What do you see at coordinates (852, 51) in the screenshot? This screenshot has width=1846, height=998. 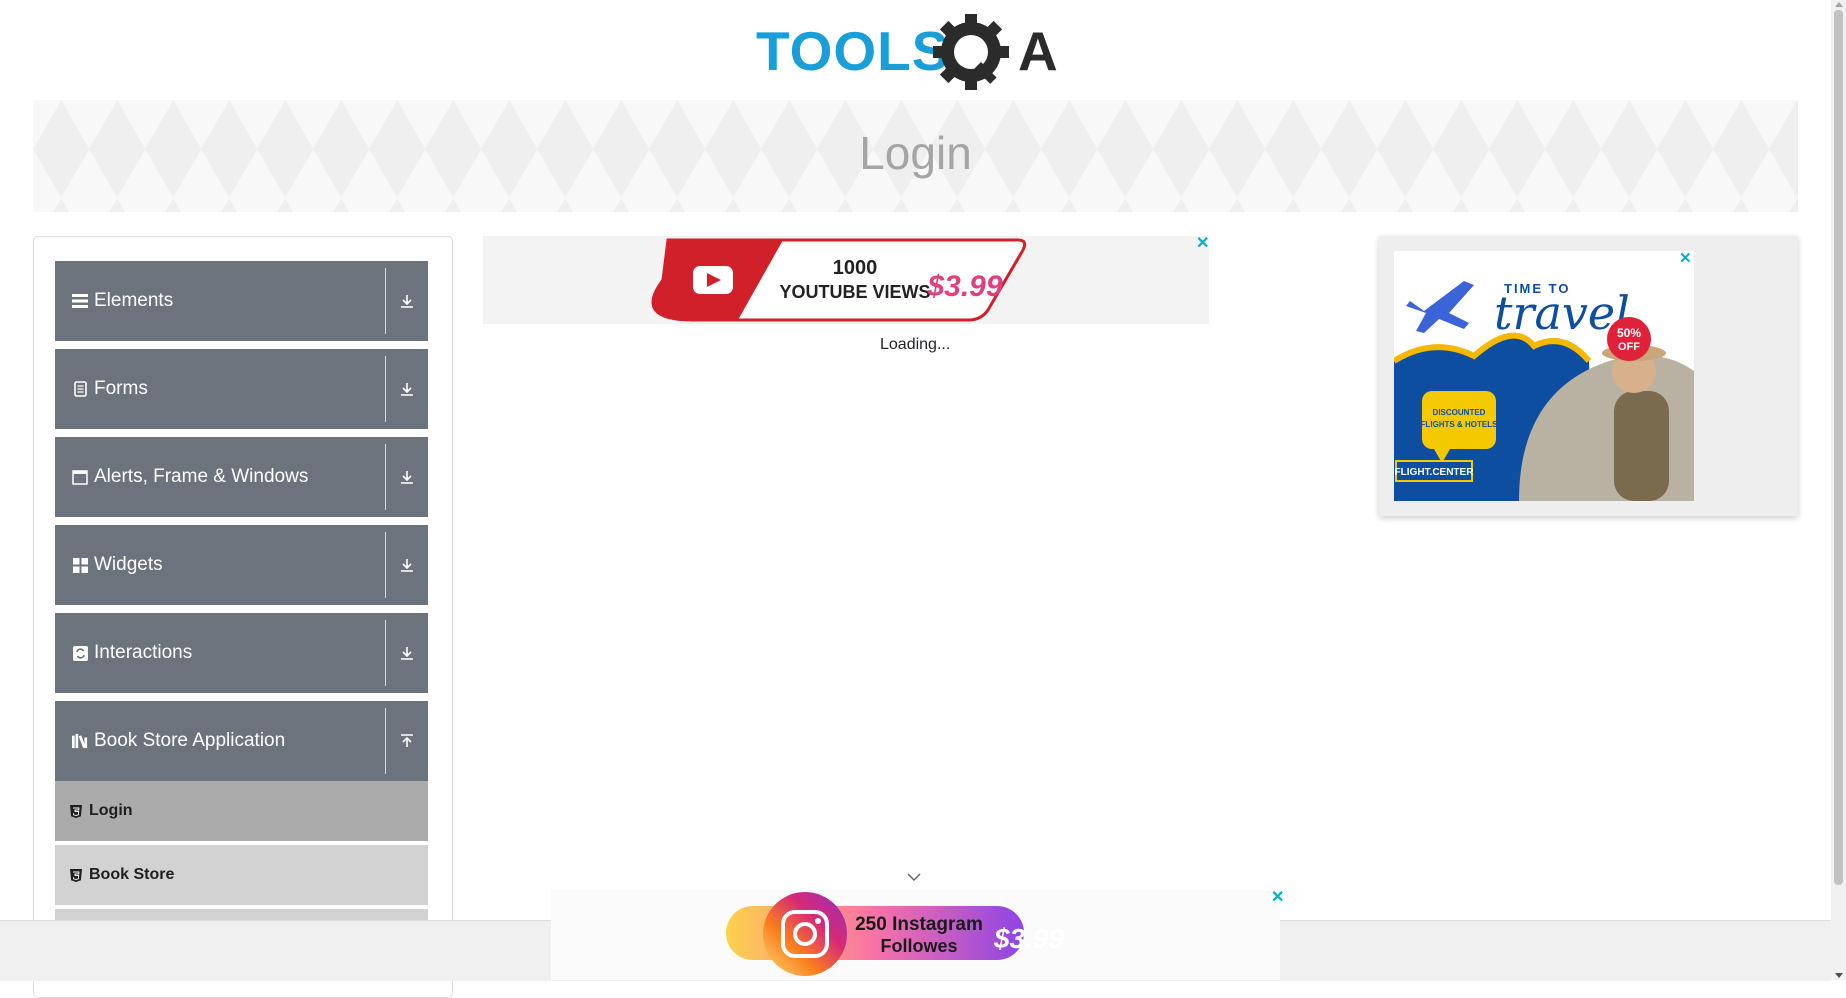 I see `logo-text-tools: TOOLS` at bounding box center [852, 51].